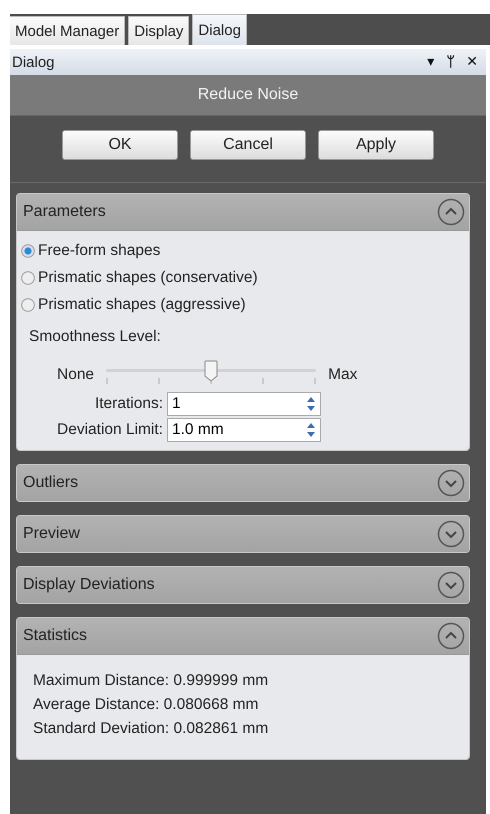 Image resolution: width=490 pixels, height=814 pixels. What do you see at coordinates (95, 337) in the screenshot?
I see `slider-label: Smoothness Level:` at bounding box center [95, 337].